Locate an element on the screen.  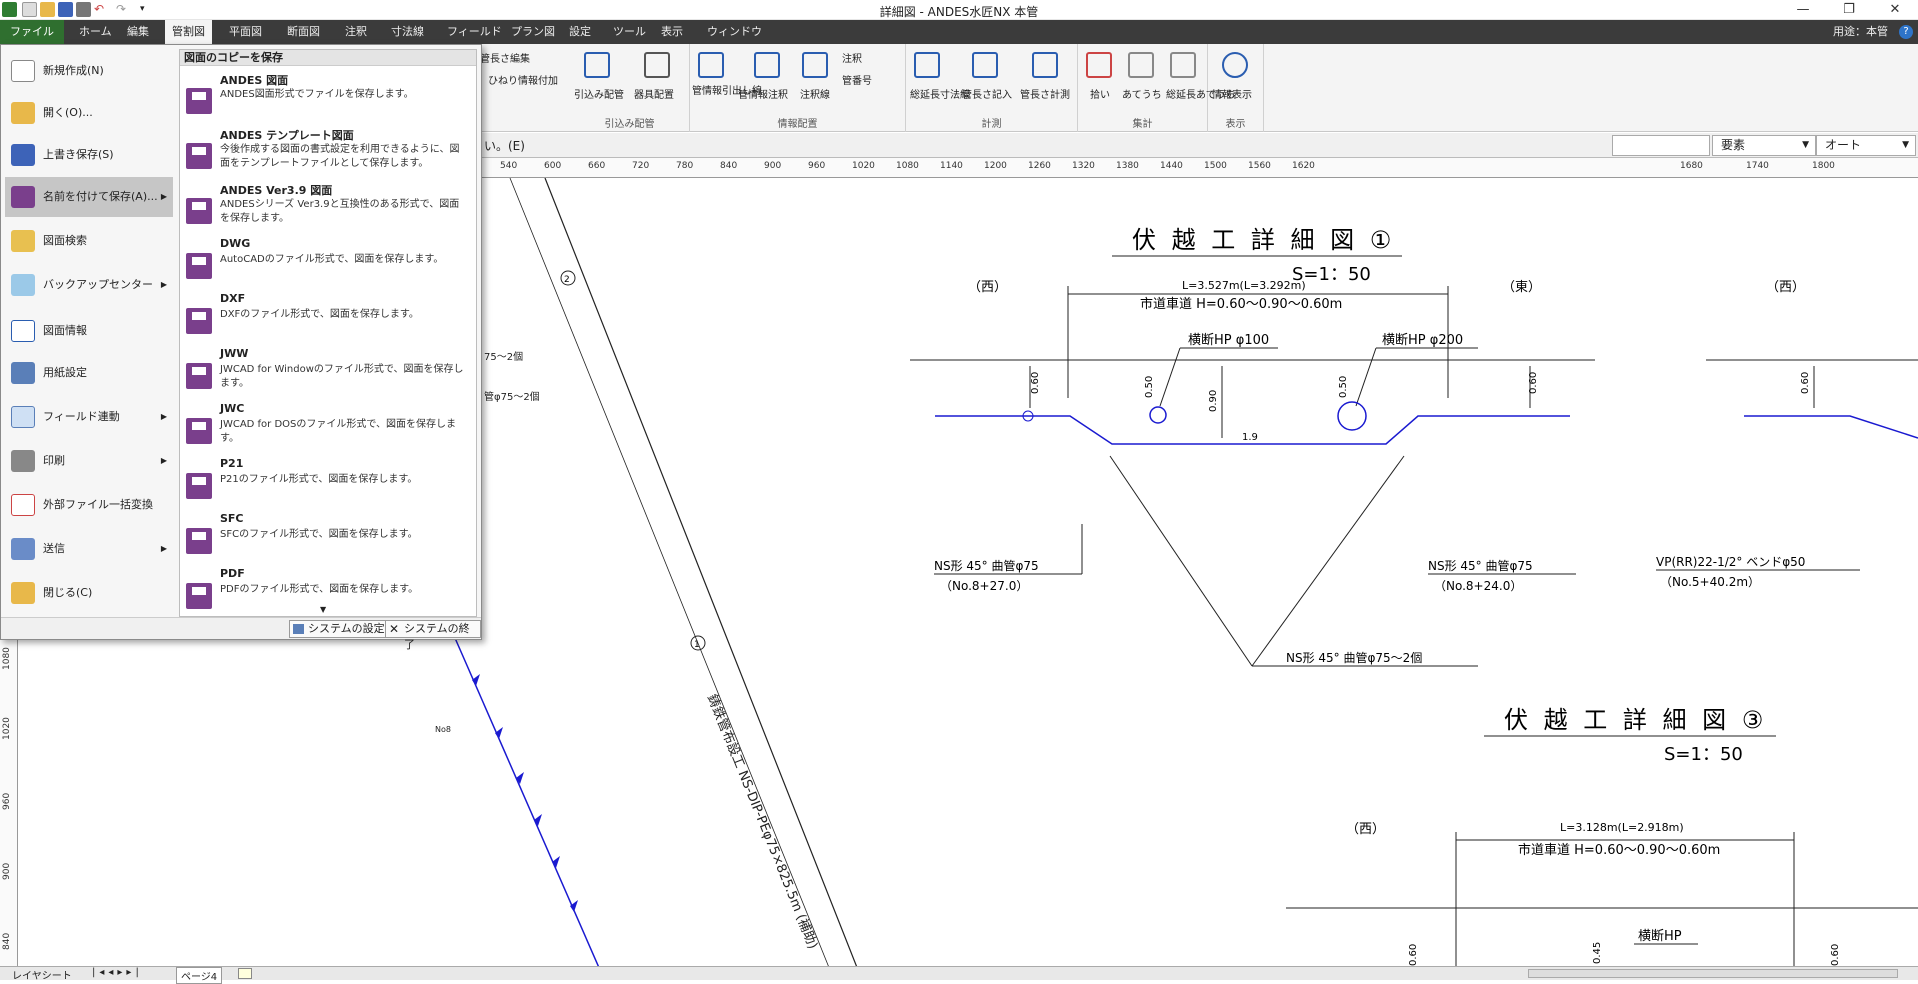
tab-settings: 設定 is located at coordinates (580, 32).